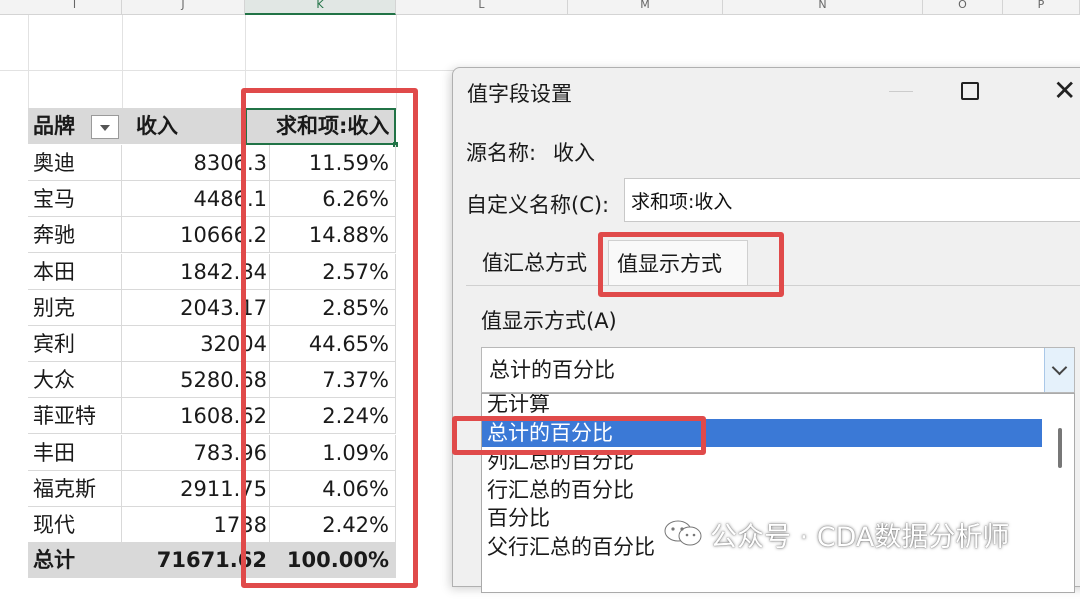  I want to click on custom-name-input, so click(852, 200).